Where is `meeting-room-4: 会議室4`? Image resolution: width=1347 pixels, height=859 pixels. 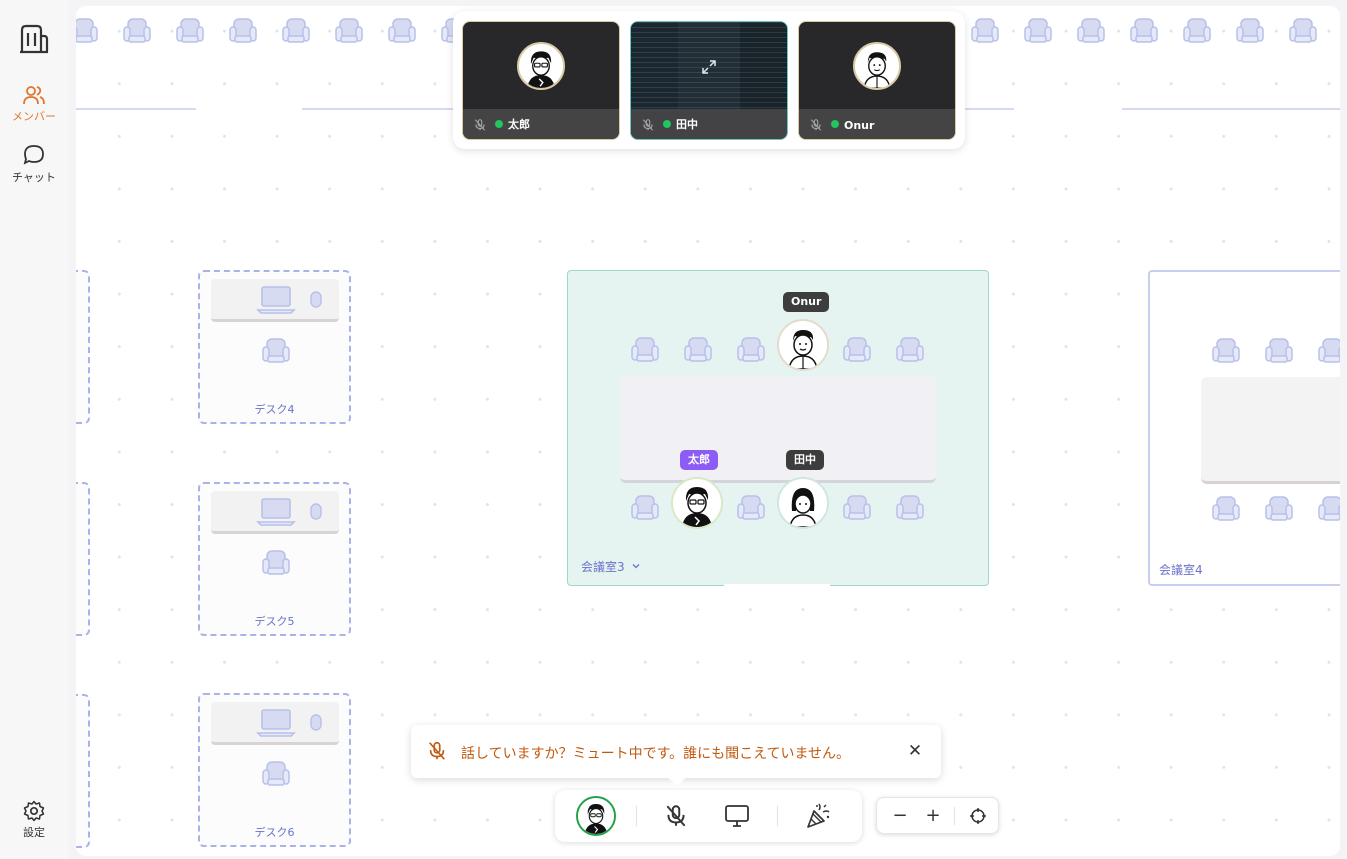
meeting-room-4: 会議室4 is located at coordinates (1244, 428).